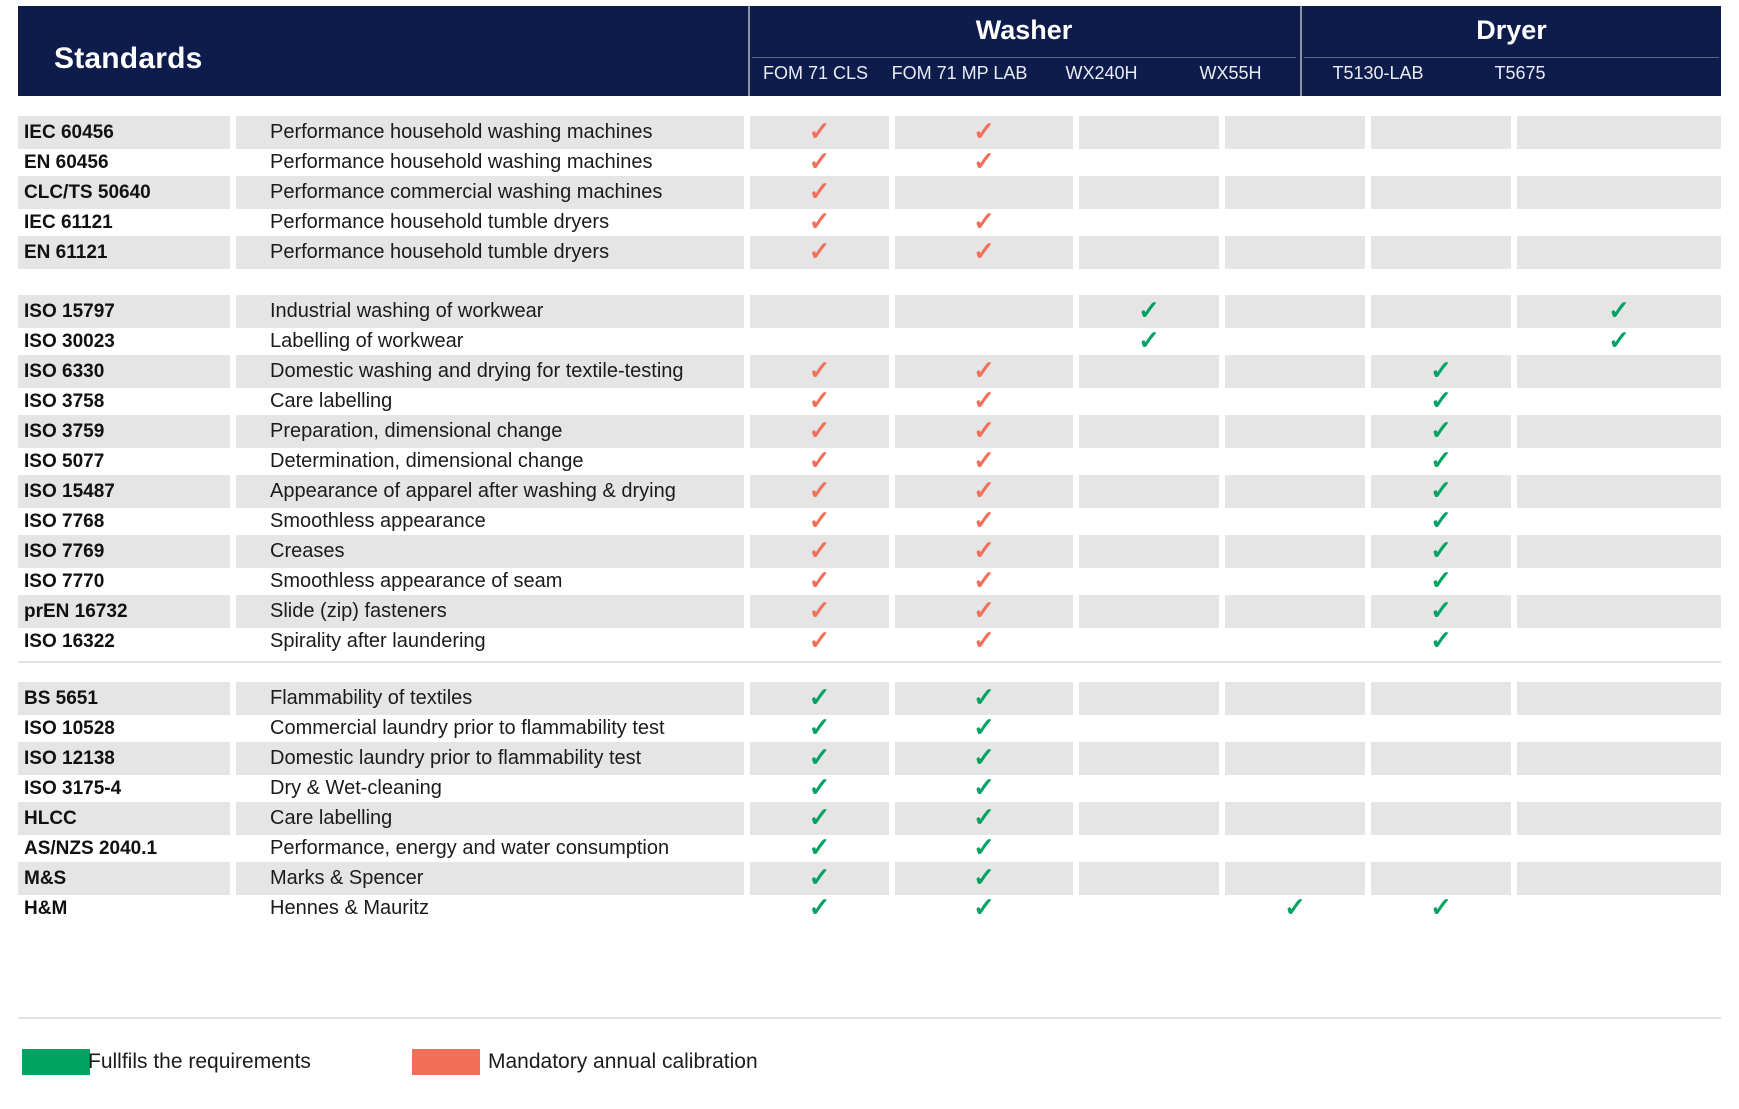 The width and height of the screenshot is (1739, 1109). Describe the element at coordinates (440, 252) in the screenshot. I see `standard-description: Performance household tumble dryers` at that location.